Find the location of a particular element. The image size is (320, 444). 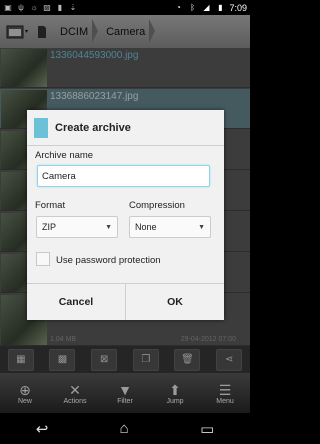

dialog-header: Create archive is located at coordinates (125, 128).